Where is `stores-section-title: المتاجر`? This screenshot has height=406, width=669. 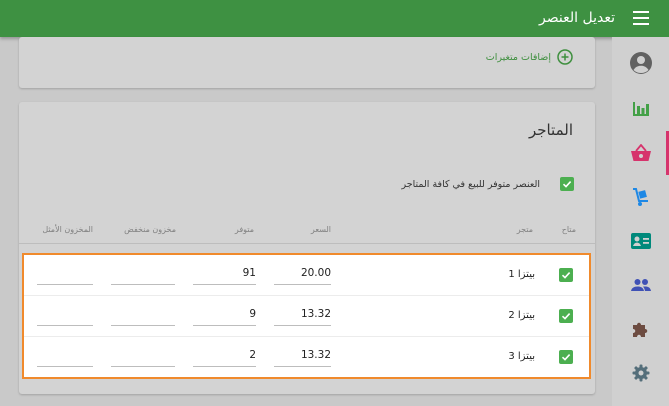 stores-section-title: المتاجر is located at coordinates (550, 130).